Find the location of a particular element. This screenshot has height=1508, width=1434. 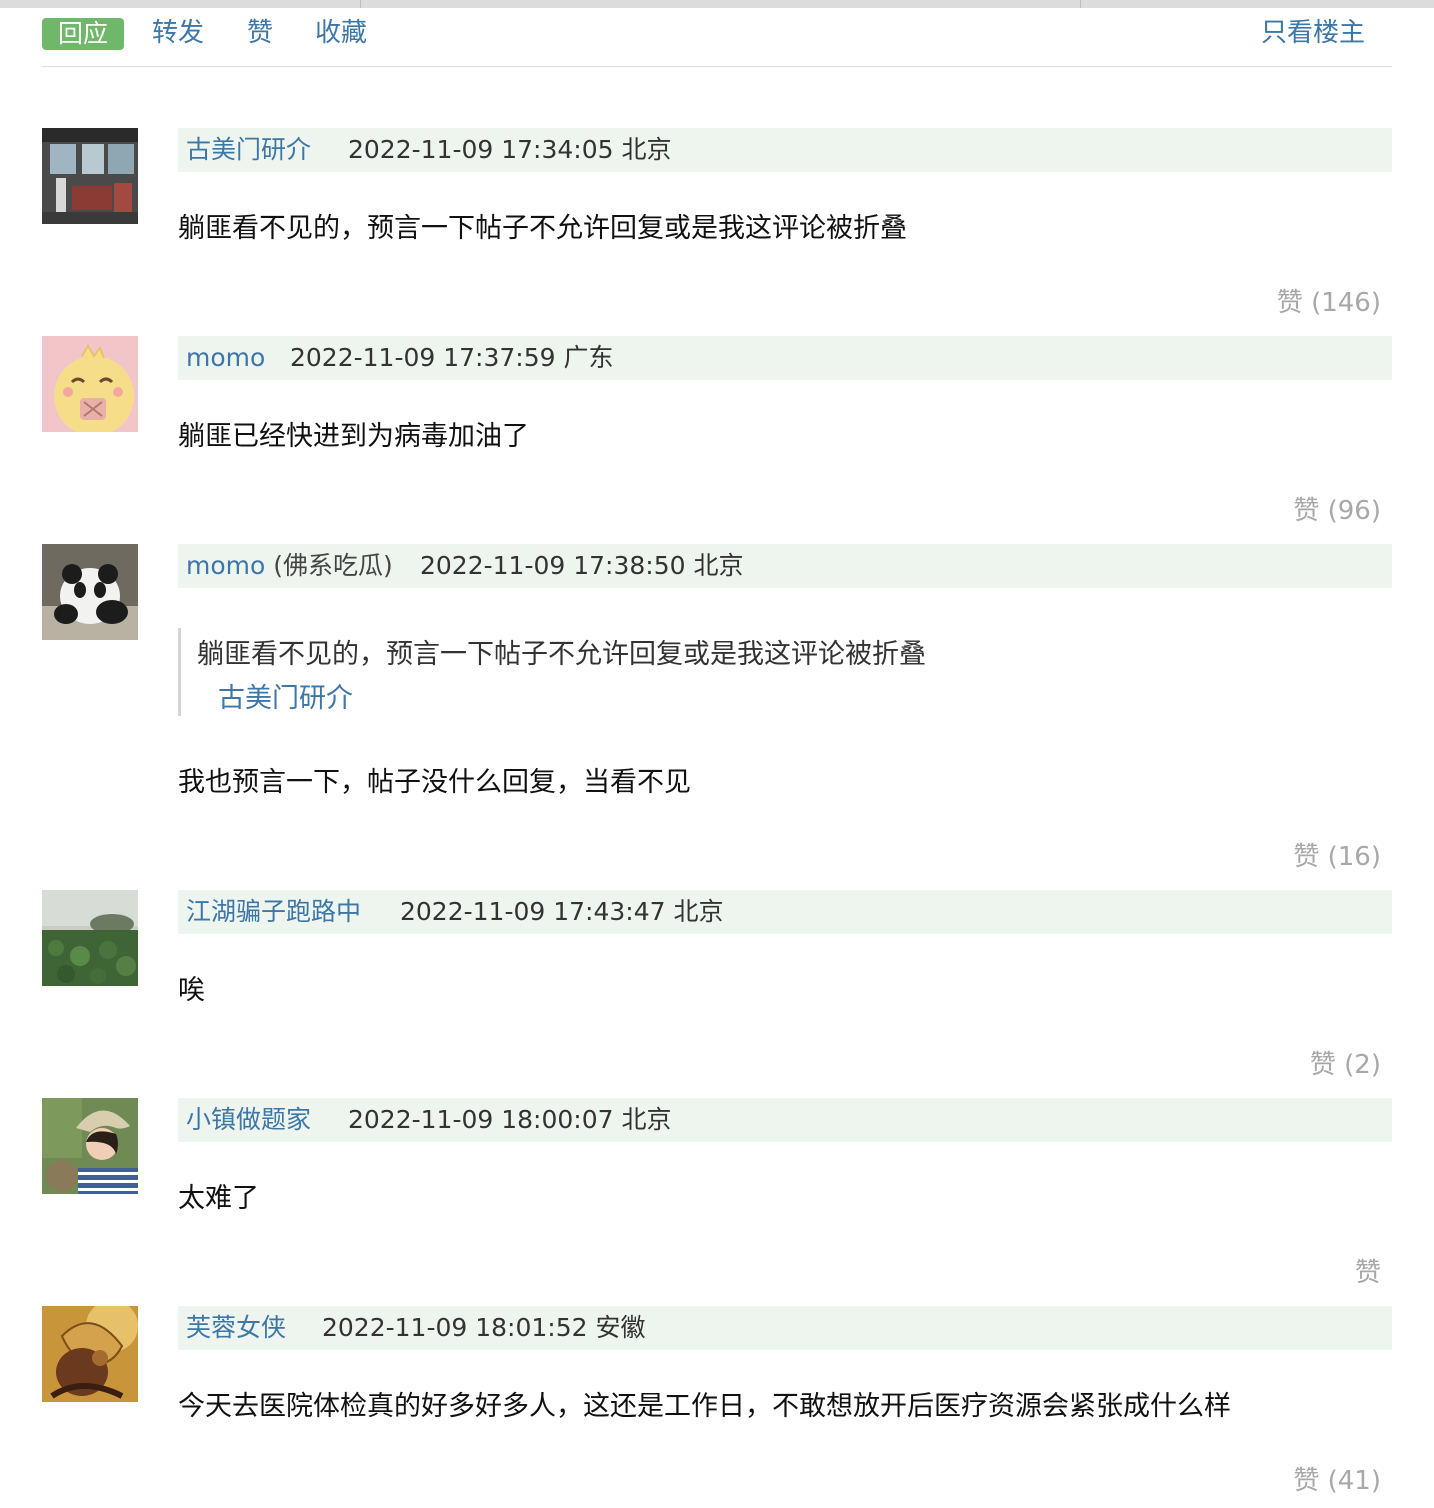

comment-time: 2022-11-09 17:37:59 广东 is located at coordinates (452, 357).